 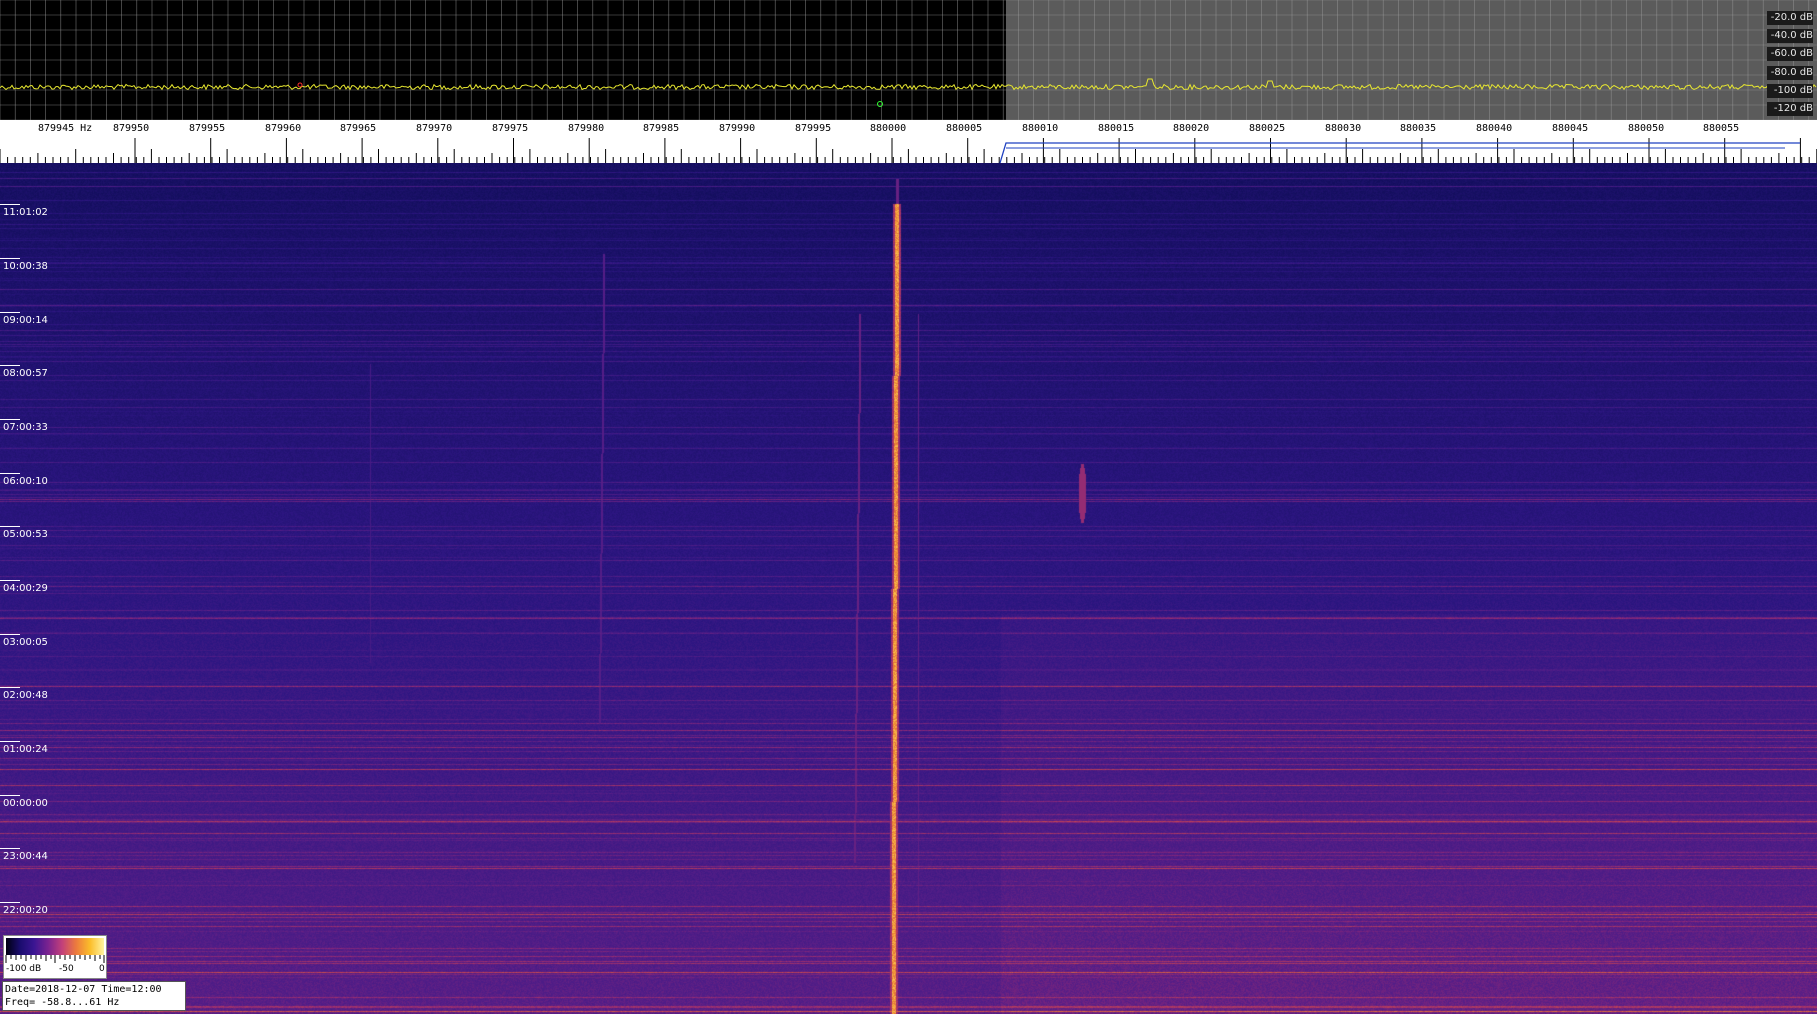 What do you see at coordinates (1790, 54) in the screenshot?
I see `db-label: -60.0 dB` at bounding box center [1790, 54].